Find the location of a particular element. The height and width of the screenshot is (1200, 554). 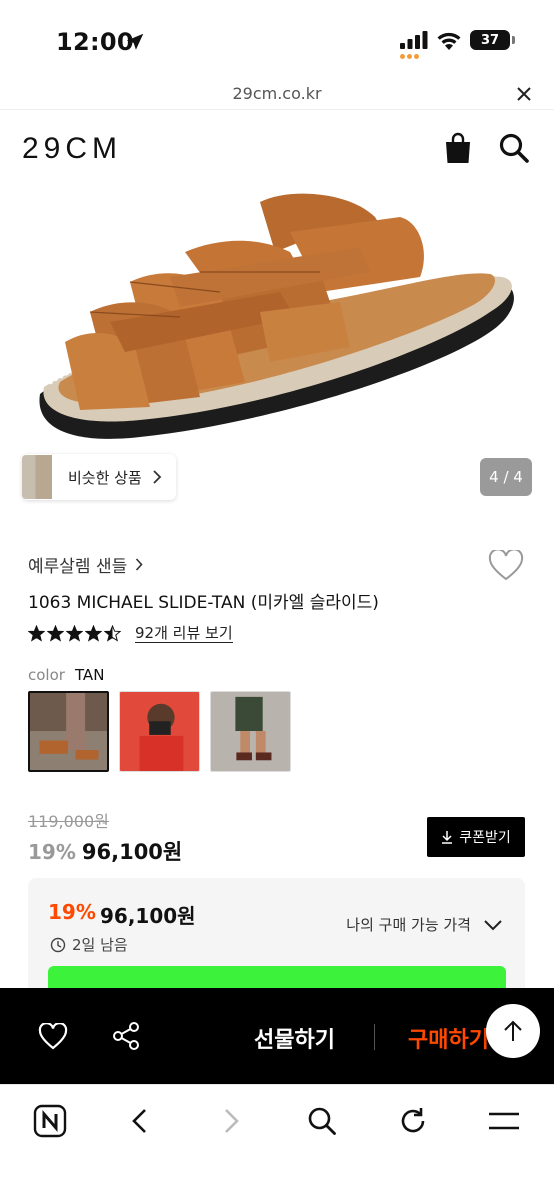

days-left: 2일 남음 is located at coordinates (89, 944).